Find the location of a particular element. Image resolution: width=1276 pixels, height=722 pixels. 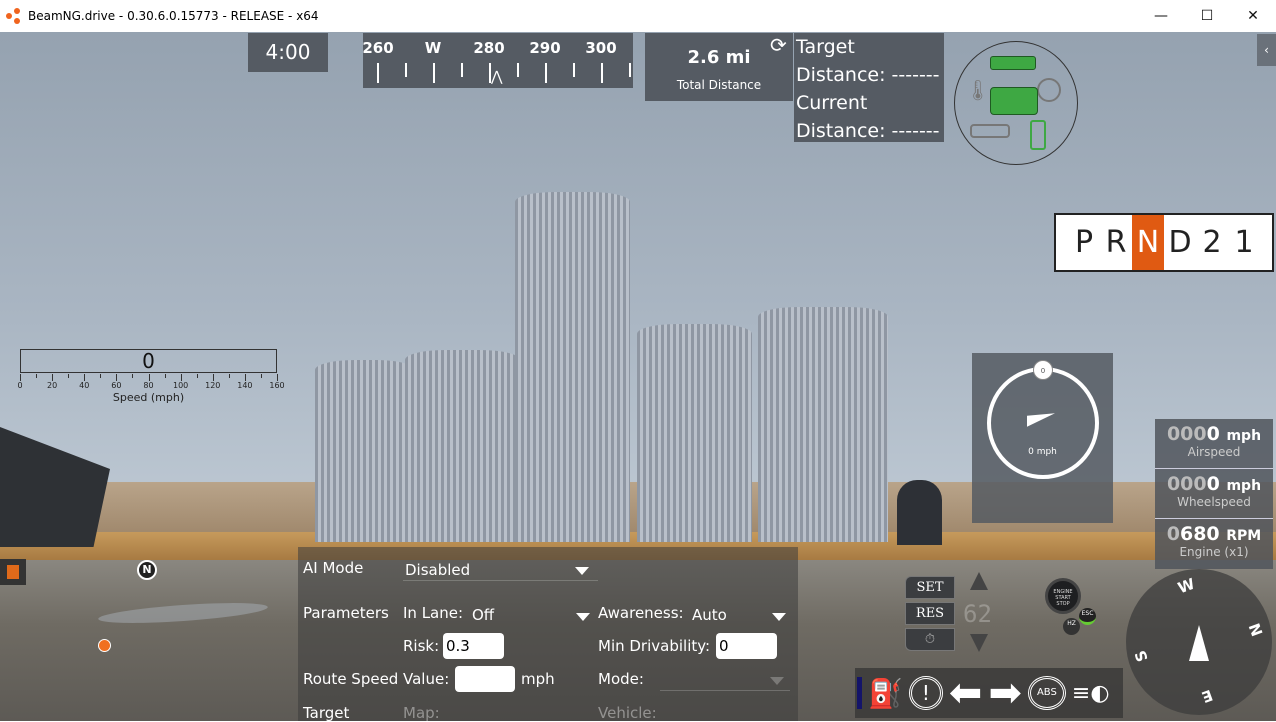

readout-label: Engine (x1) is located at coordinates (1214, 552).